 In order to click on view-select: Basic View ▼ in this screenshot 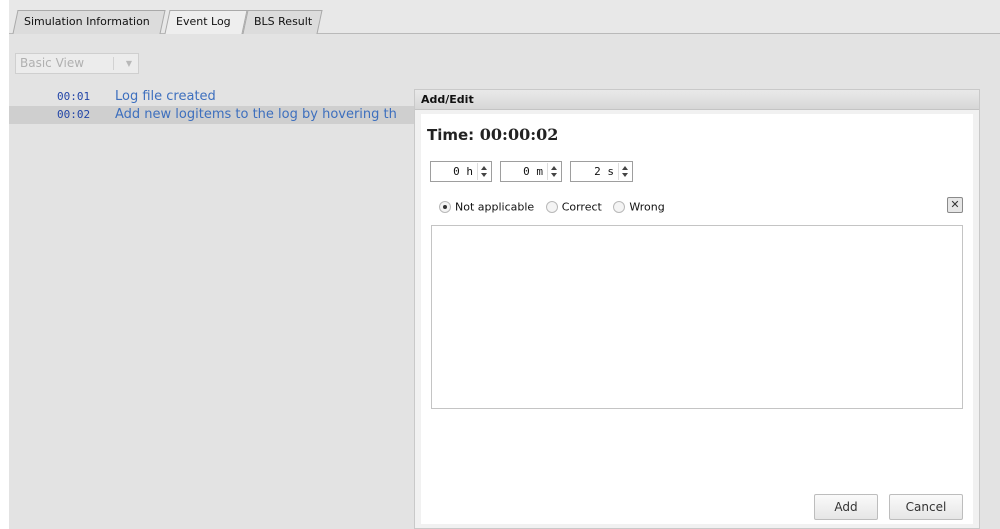, I will do `click(77, 63)`.